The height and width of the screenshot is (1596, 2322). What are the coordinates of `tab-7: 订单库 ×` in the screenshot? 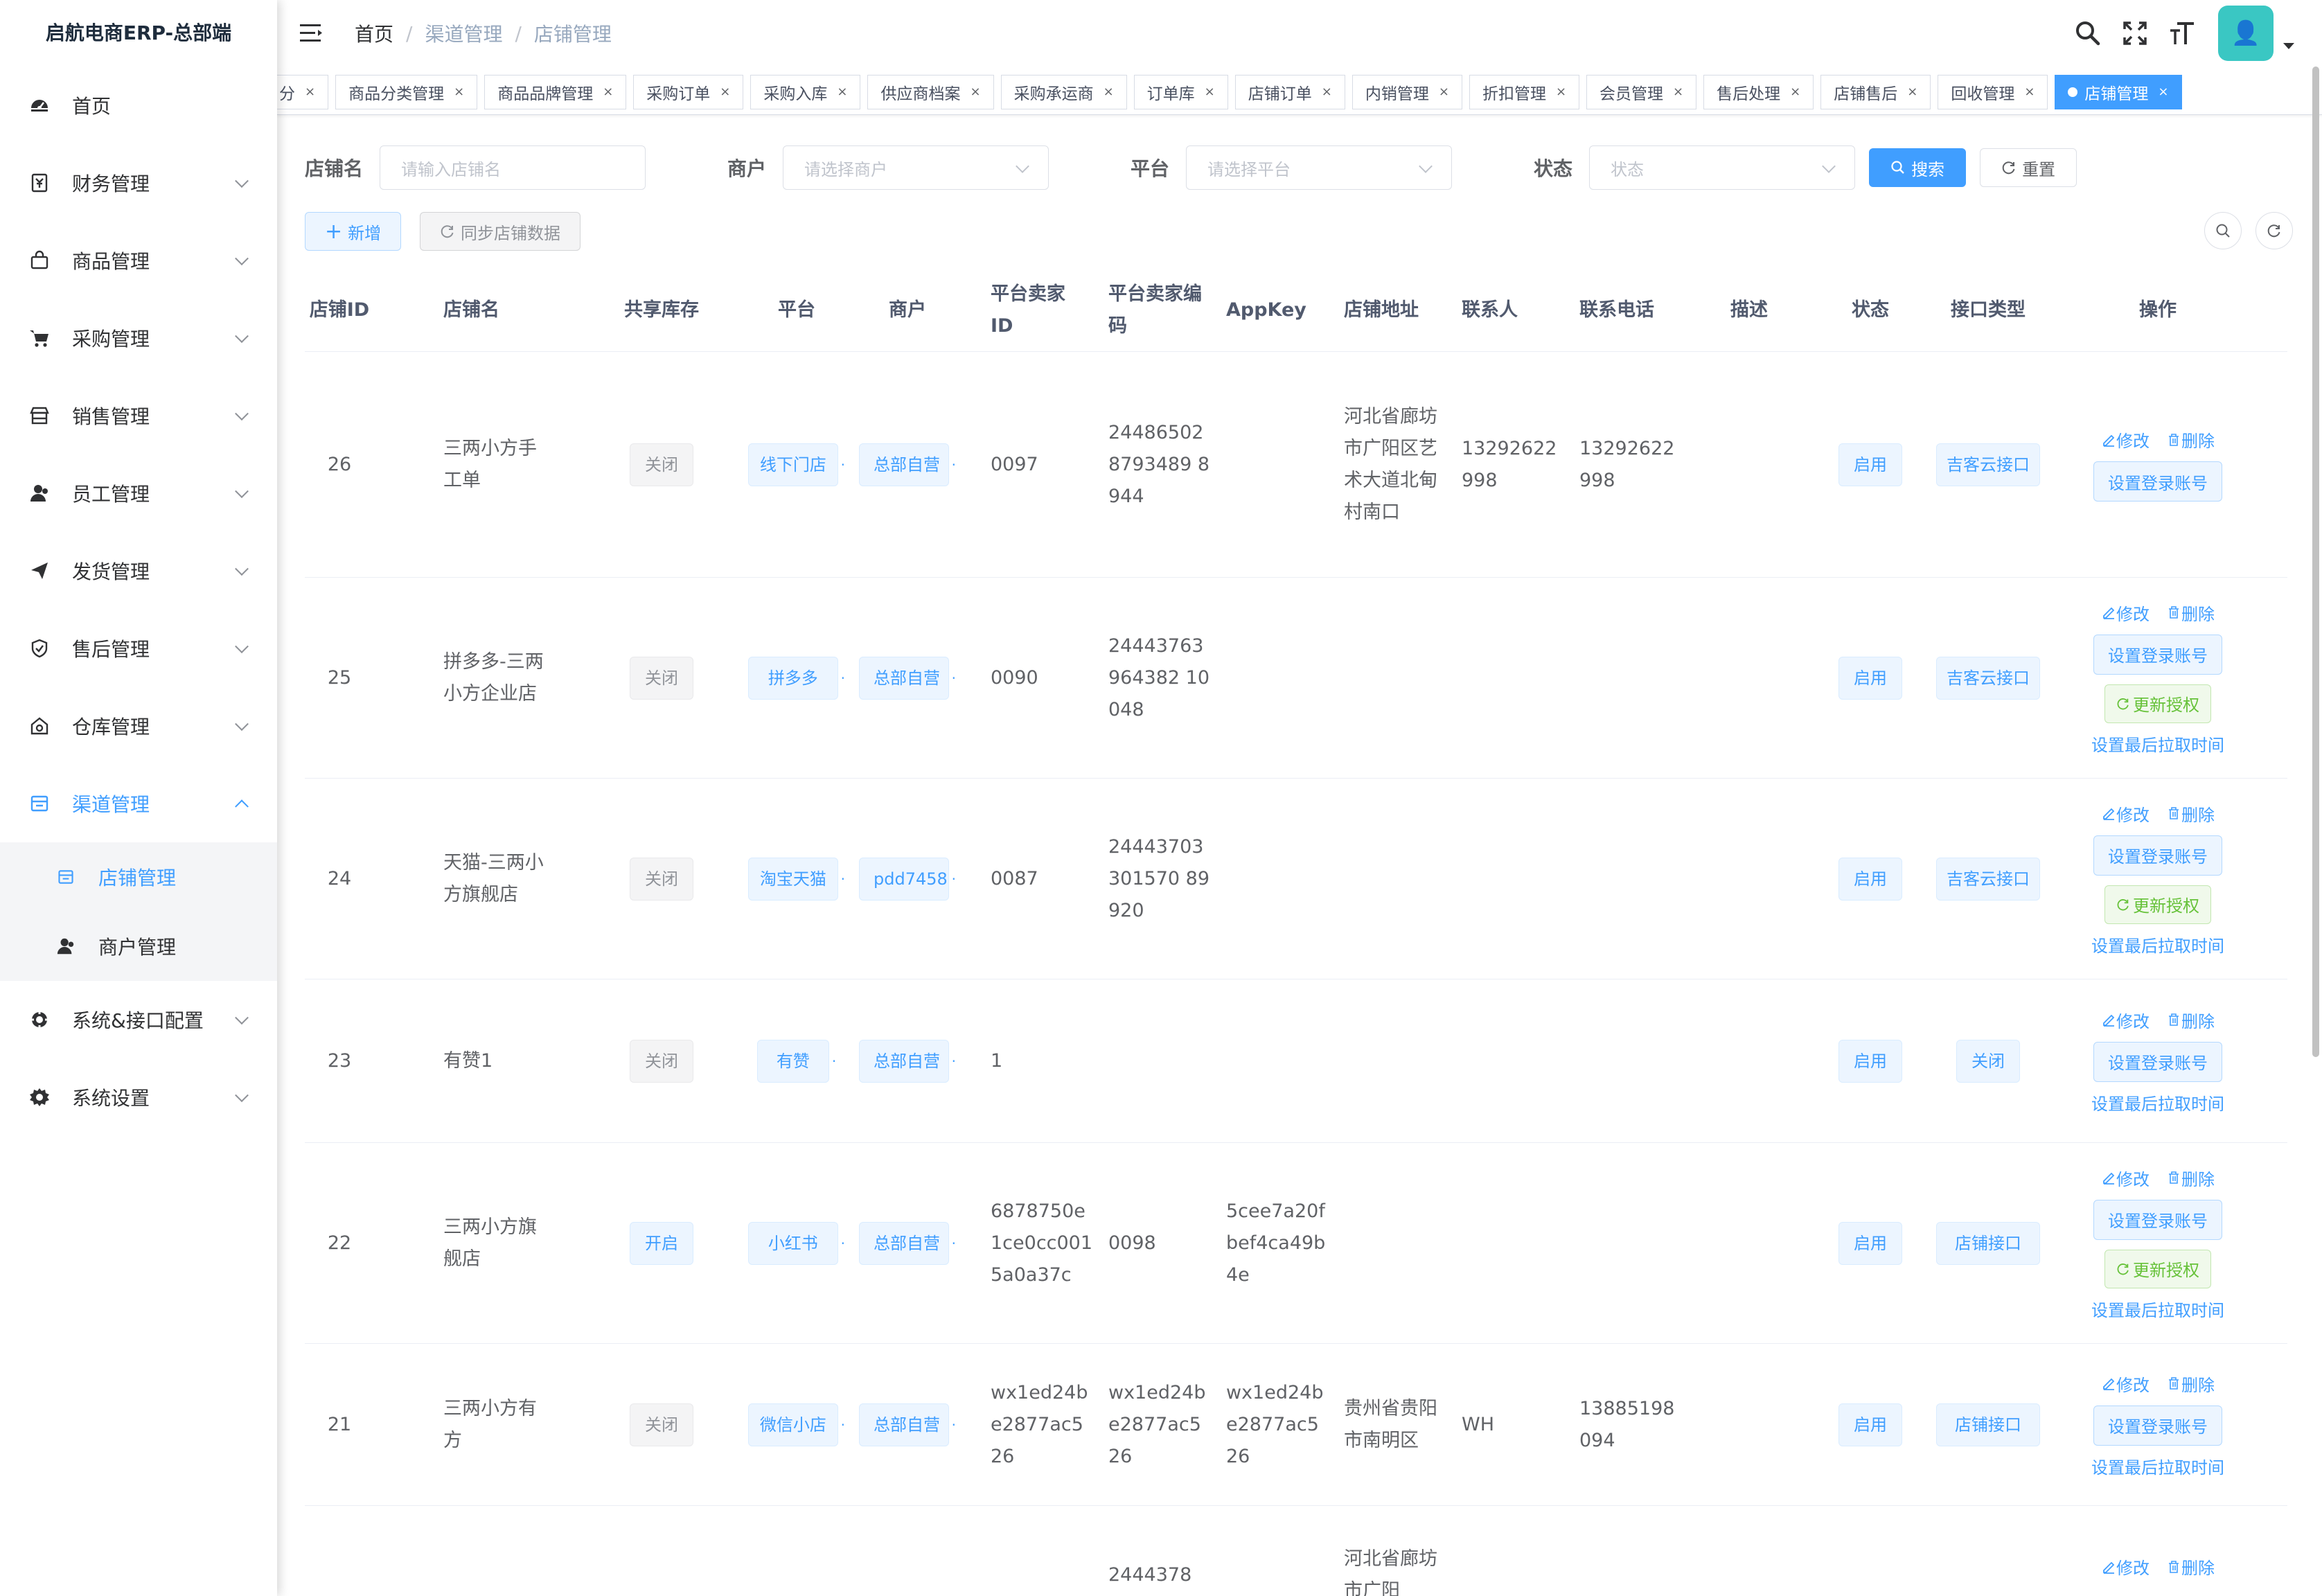 It's located at (1180, 91).